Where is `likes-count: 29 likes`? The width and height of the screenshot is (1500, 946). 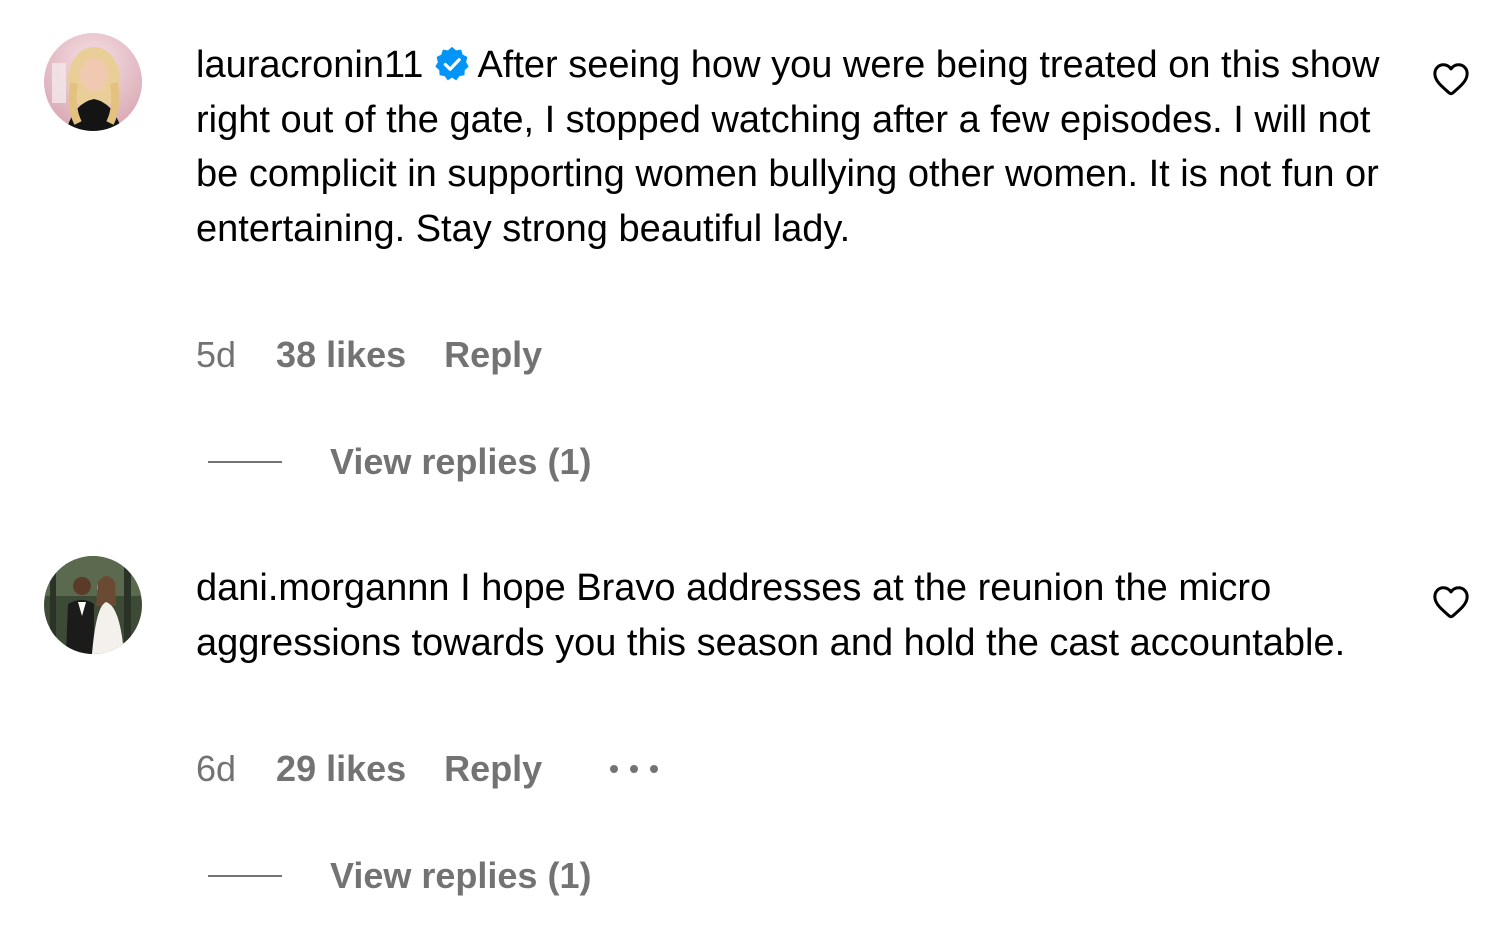 likes-count: 29 likes is located at coordinates (341, 769).